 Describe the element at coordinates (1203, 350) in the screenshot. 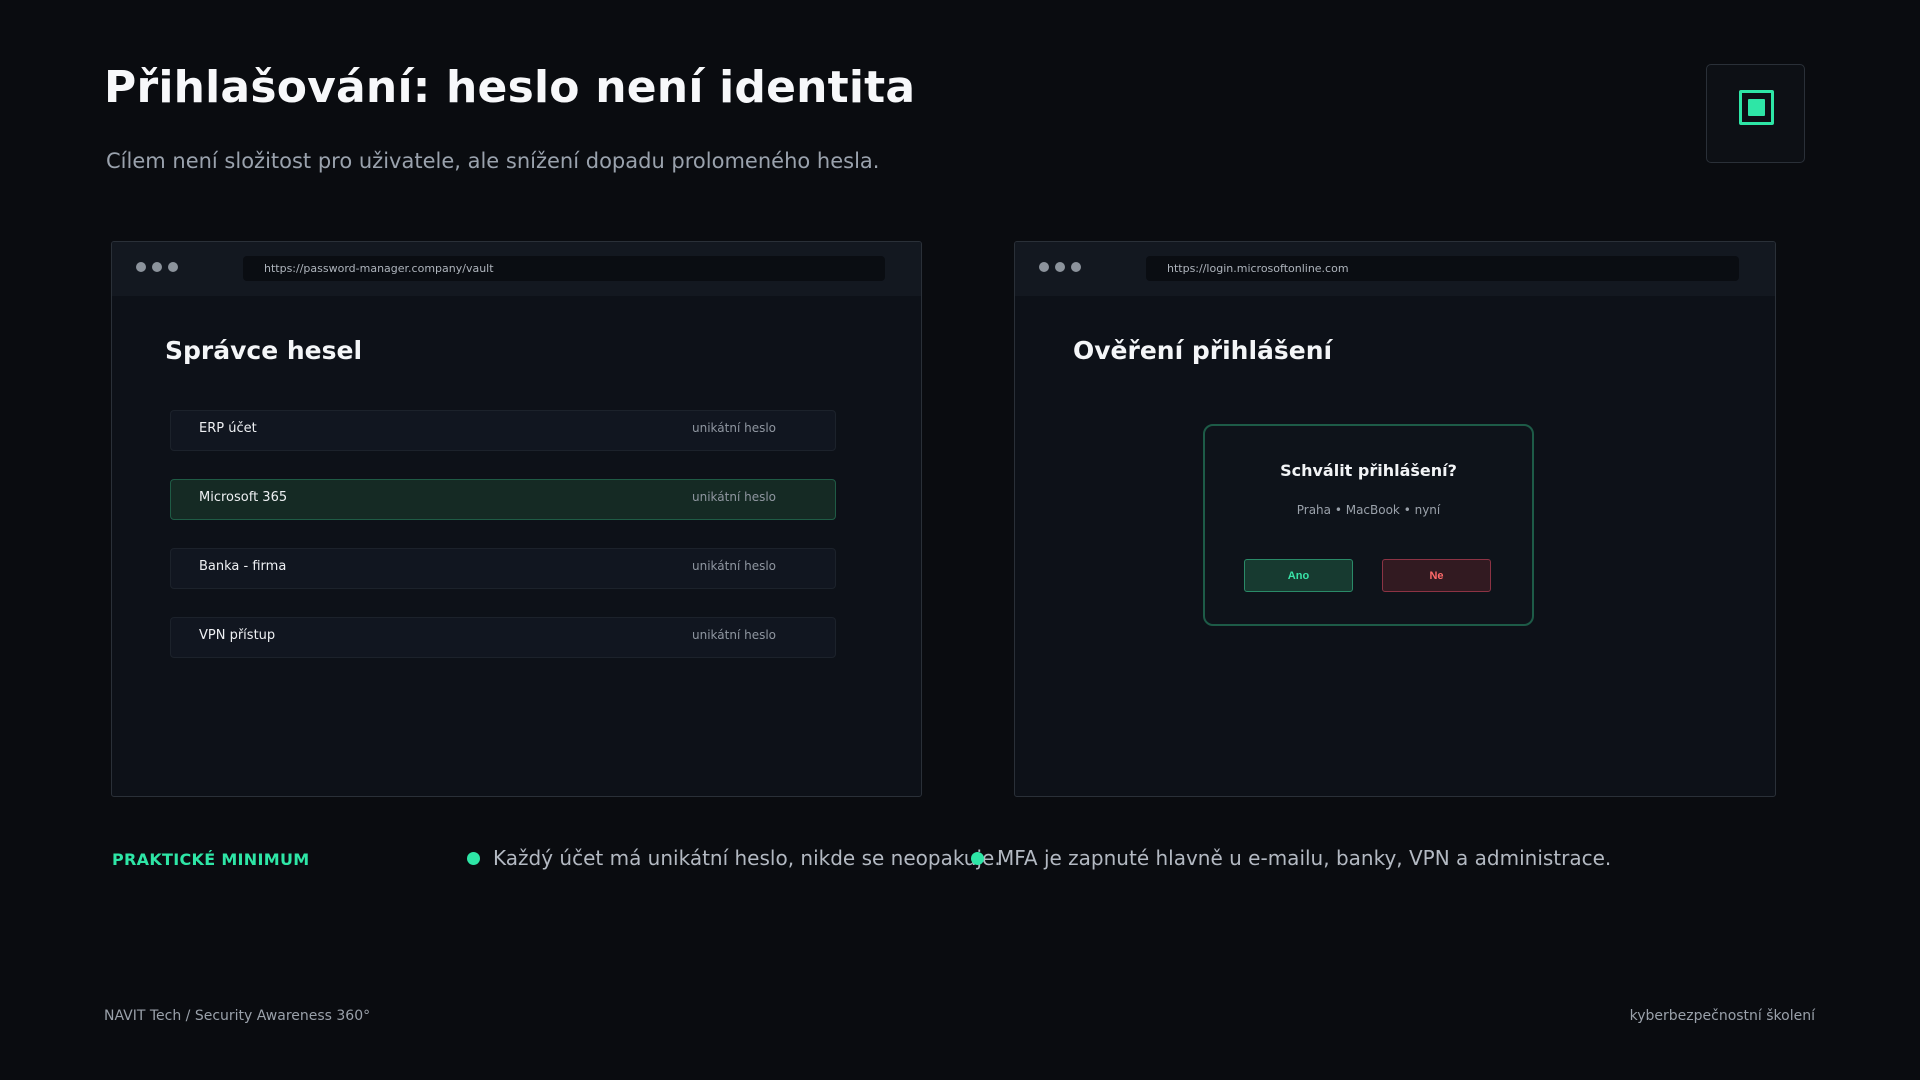

I see `login-verification-title: Ověření přihlášení` at that location.